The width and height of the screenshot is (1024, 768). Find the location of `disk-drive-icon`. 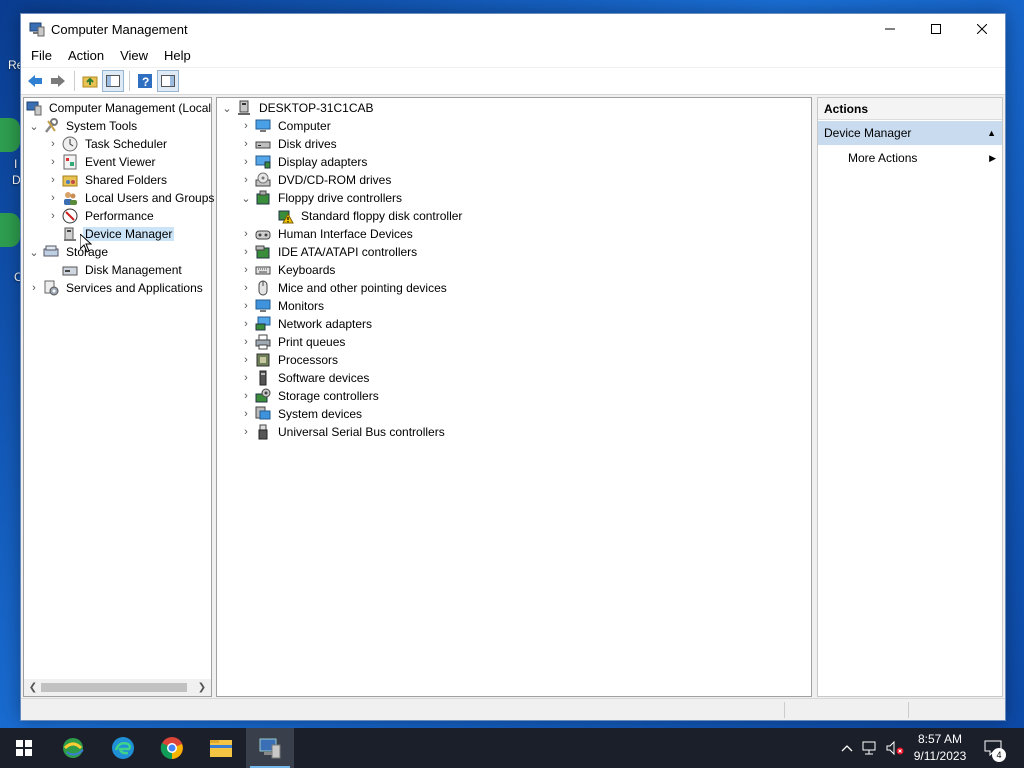

disk-drive-icon is located at coordinates (263, 144).